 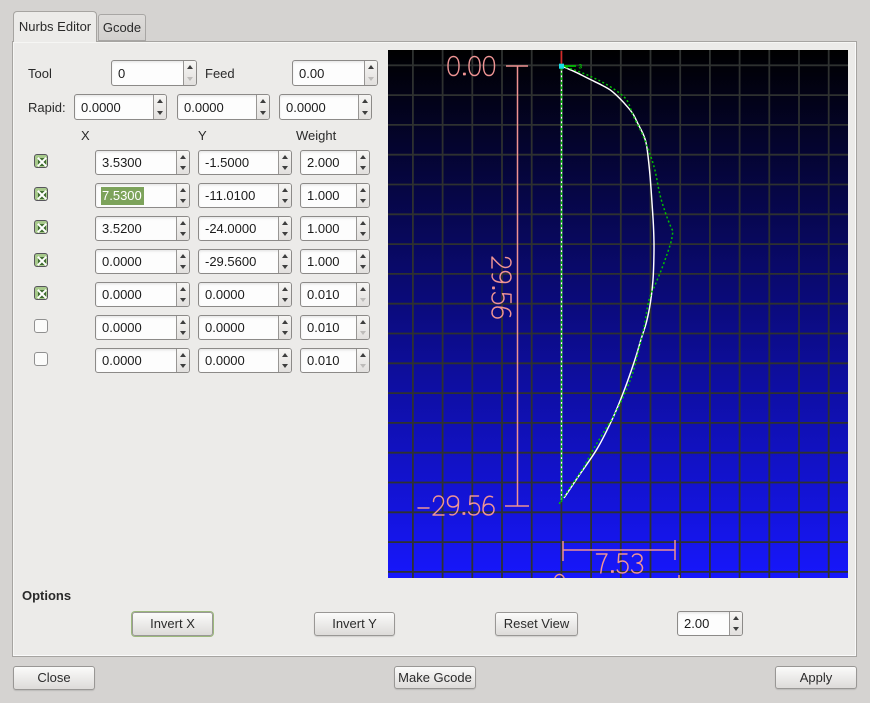 What do you see at coordinates (581, 67) in the screenshot?
I see `svg-text: 3` at bounding box center [581, 67].